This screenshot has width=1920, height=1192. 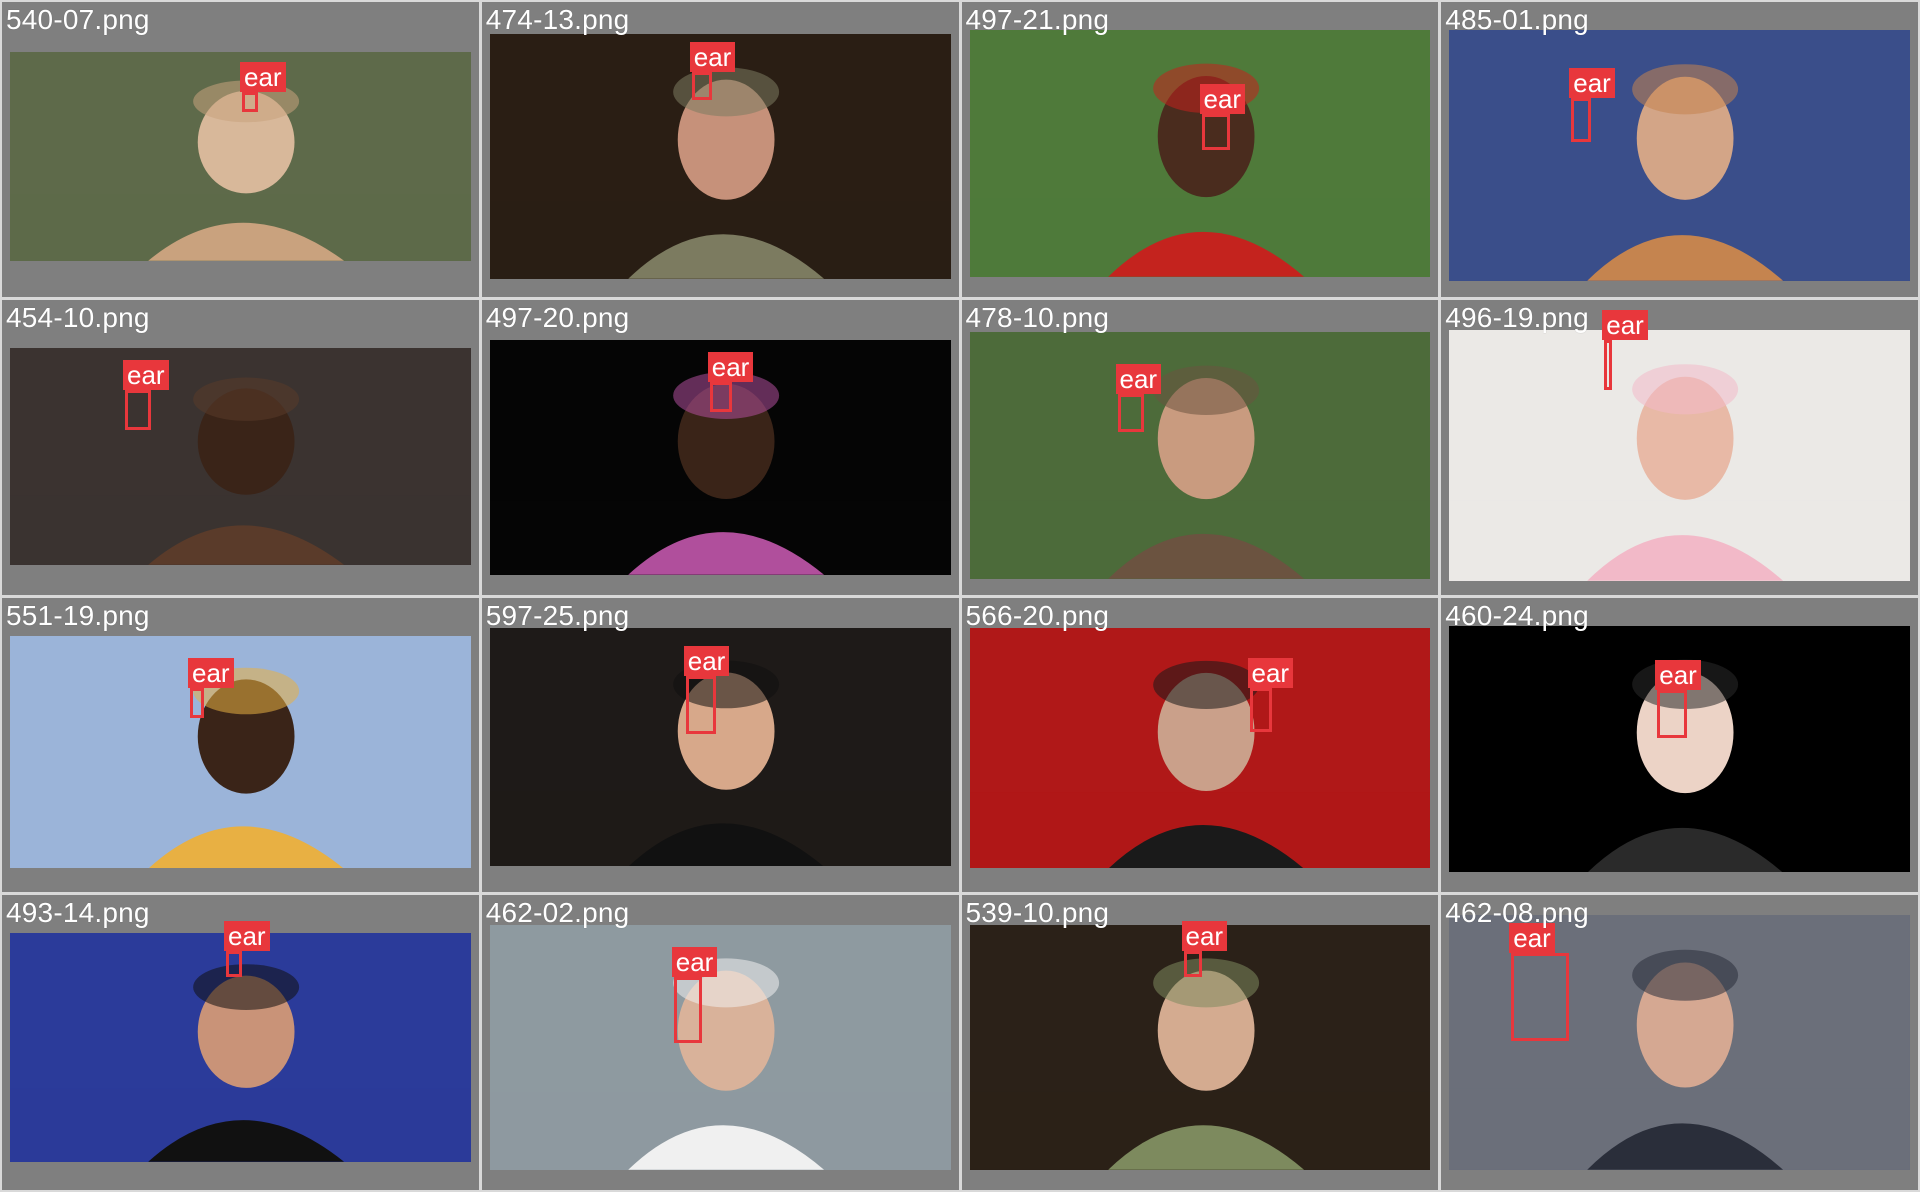 I want to click on grid-cell: 485-01.png ear, so click(x=1679, y=149).